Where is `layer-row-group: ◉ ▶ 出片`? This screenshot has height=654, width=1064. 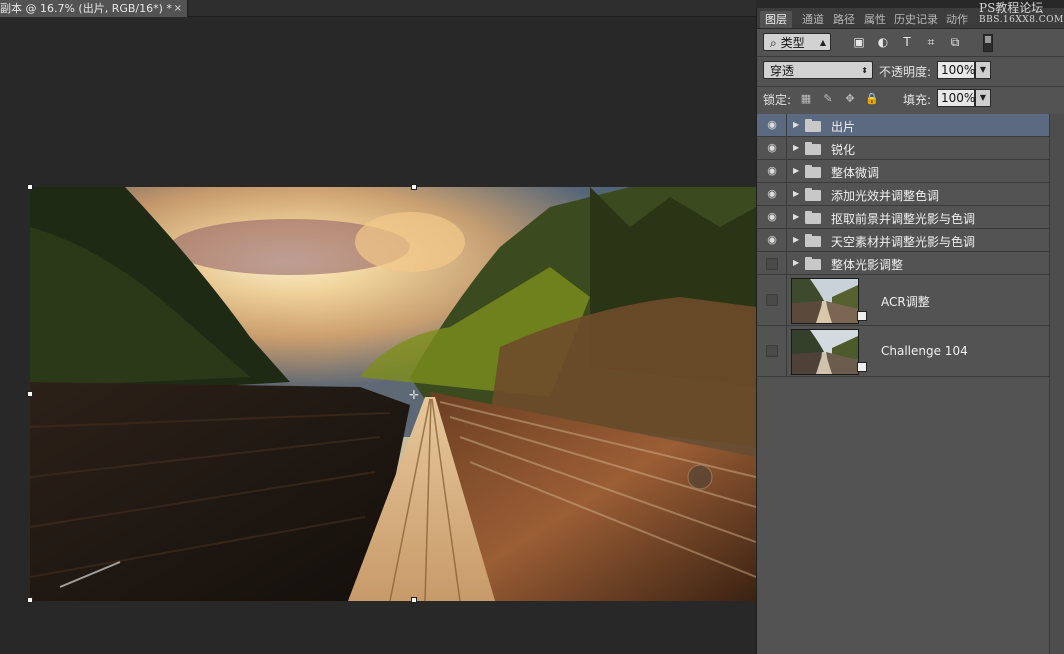
layer-row-group: ◉ ▶ 出片 is located at coordinates (903, 125).